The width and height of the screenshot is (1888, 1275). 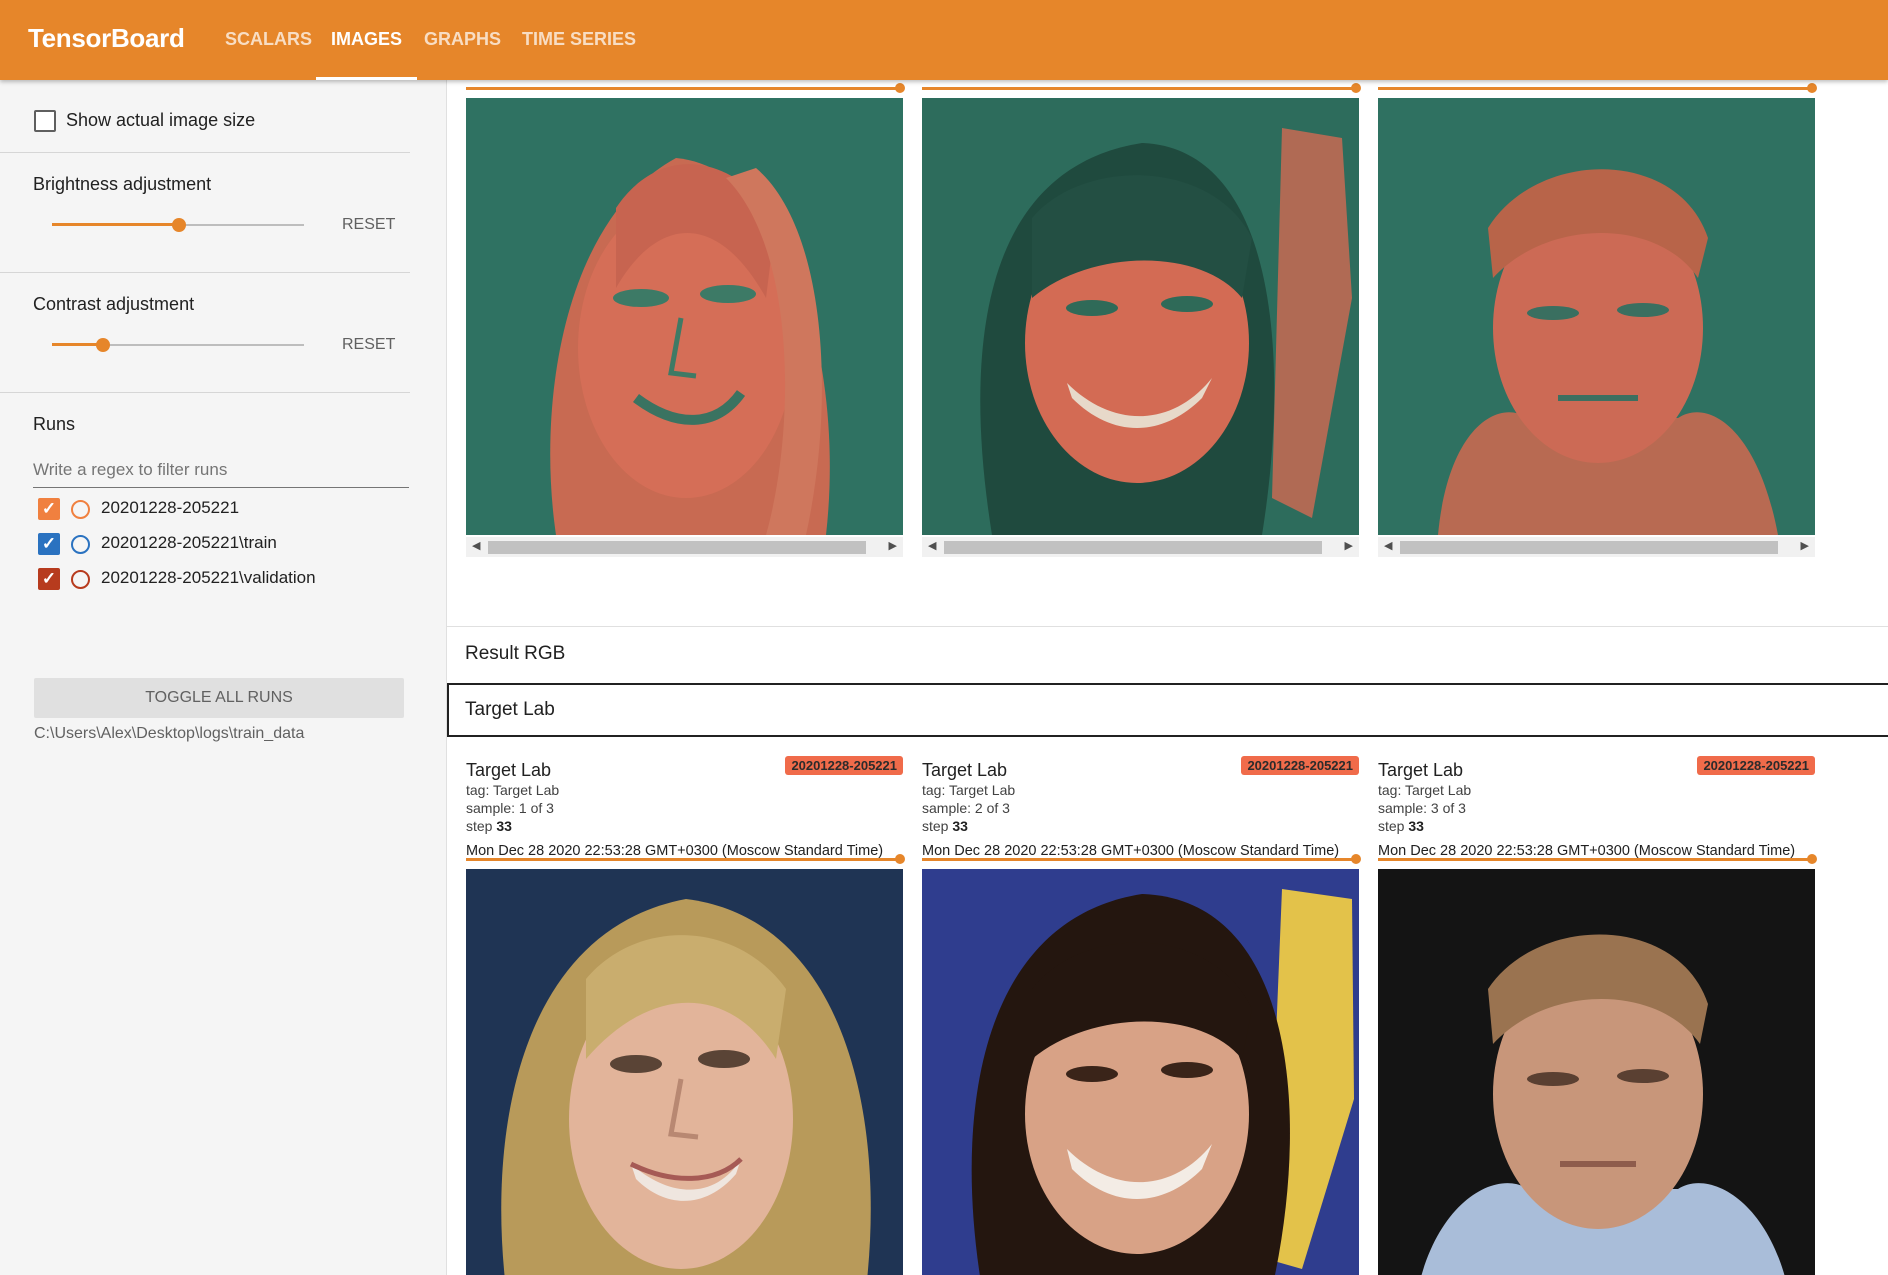 I want to click on sample-label: sample: 1 of 3, so click(x=510, y=808).